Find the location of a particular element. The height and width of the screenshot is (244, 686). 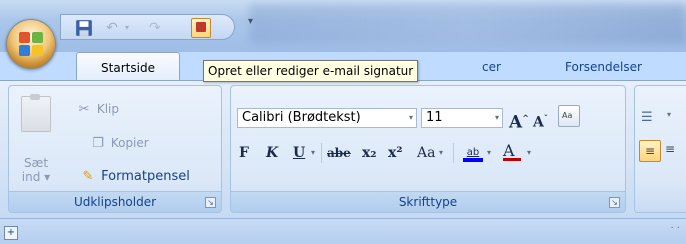

font-name-combo: Calibri (Brødtekst) ▾ is located at coordinates (327, 118).